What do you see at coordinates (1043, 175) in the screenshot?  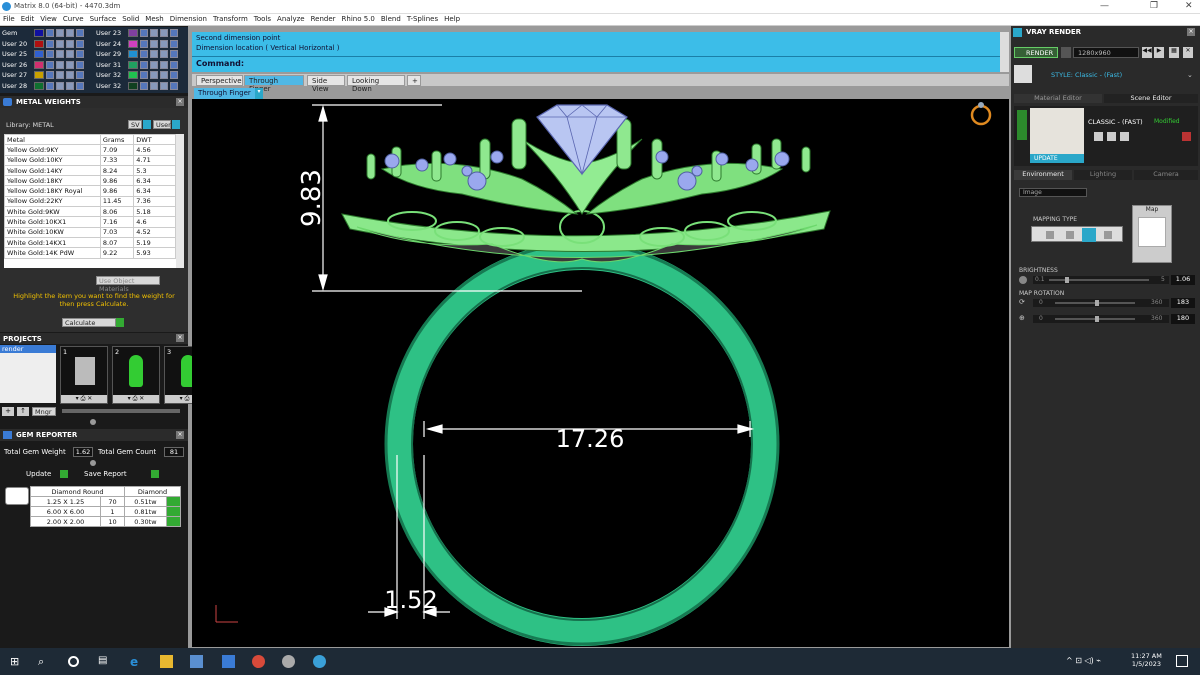 I see `tab-environment: Environment` at bounding box center [1043, 175].